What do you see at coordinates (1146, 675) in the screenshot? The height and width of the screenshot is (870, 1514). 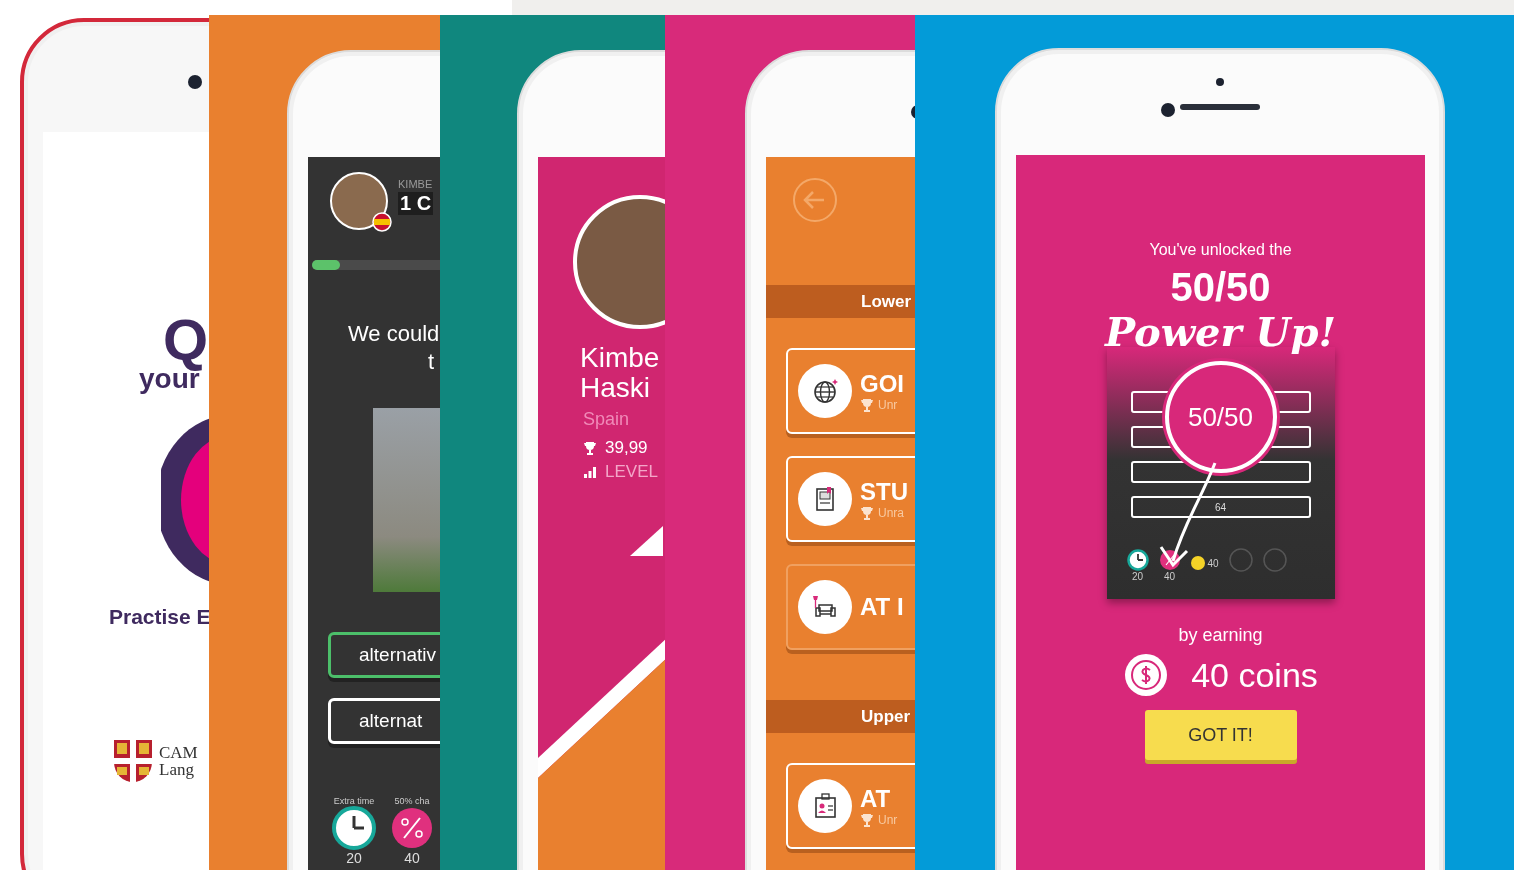 I see `dollar-coin-icon` at bounding box center [1146, 675].